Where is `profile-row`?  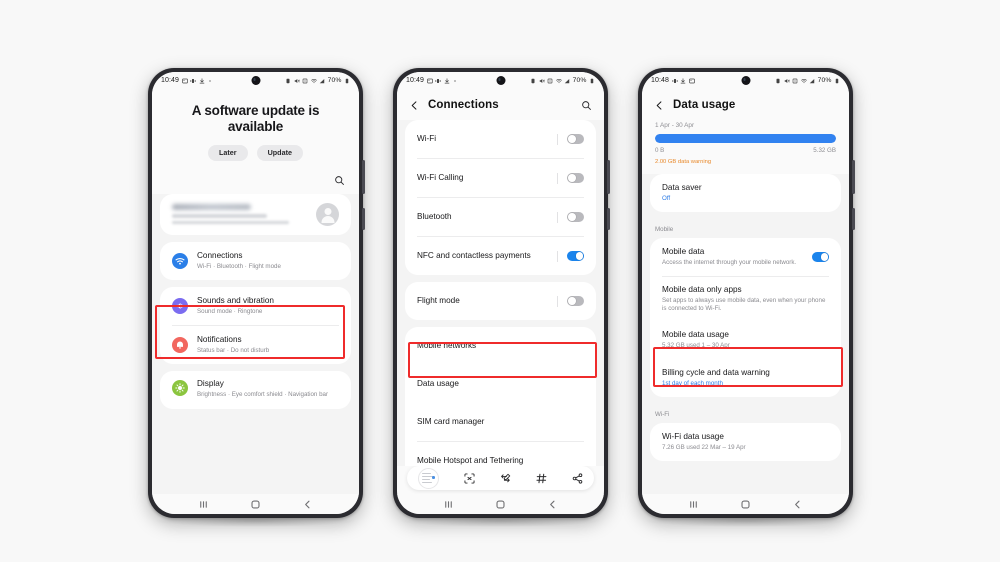
profile-row is located at coordinates (255, 214).